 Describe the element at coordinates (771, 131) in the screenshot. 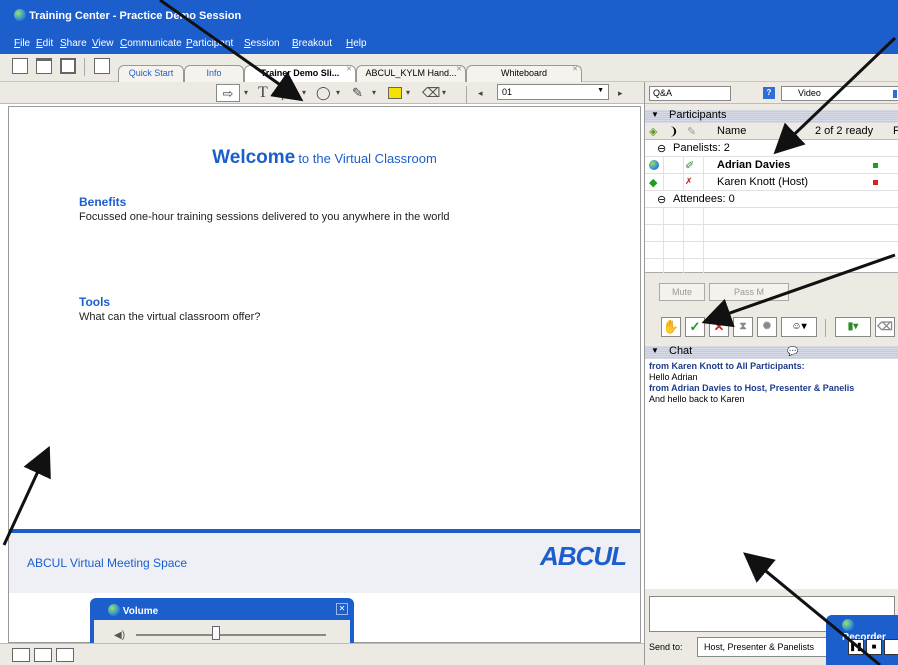

I see `participants-column-header: ◈ ❩ ✎ Name 2 of 2 ready F` at that location.